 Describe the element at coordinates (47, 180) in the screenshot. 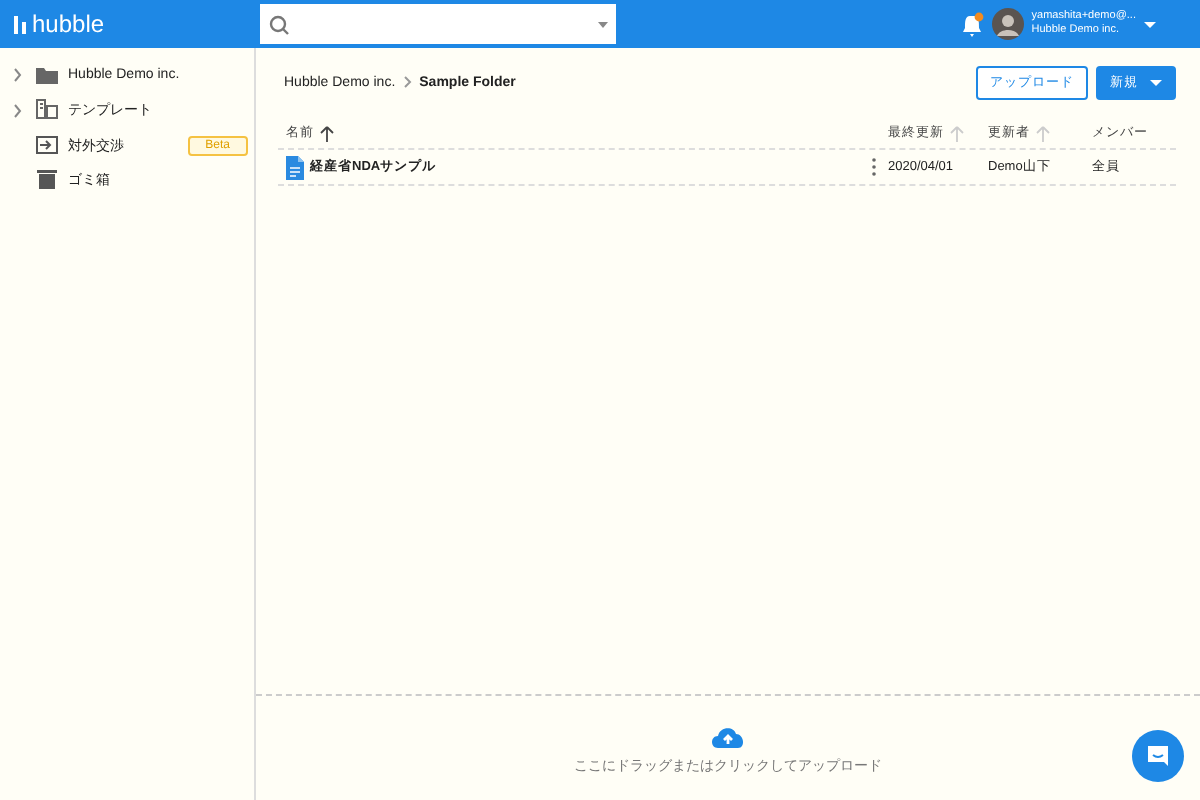

I see `trash-icon` at that location.